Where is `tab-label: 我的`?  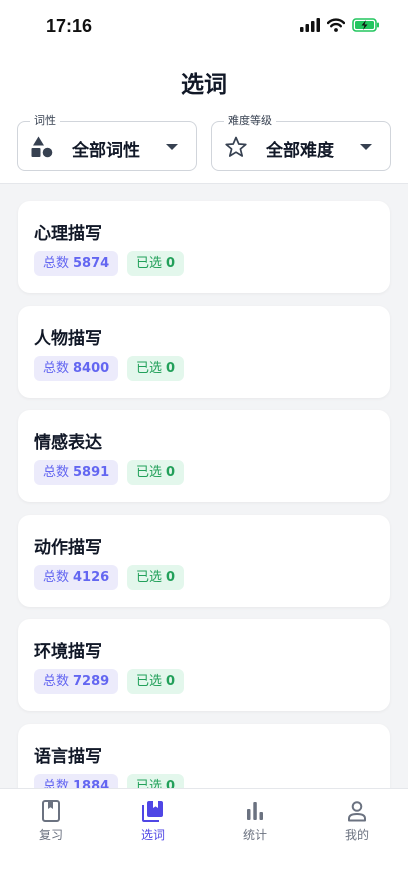 tab-label: 我的 is located at coordinates (356, 835).